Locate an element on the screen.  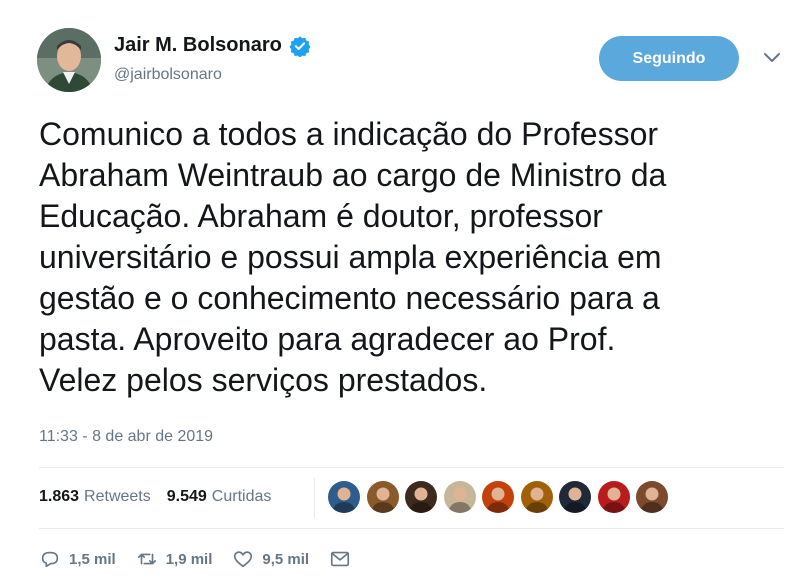
tweet-actions: 1,5 mil 1,9 mil 9,5 mil is located at coordinates (209, 559).